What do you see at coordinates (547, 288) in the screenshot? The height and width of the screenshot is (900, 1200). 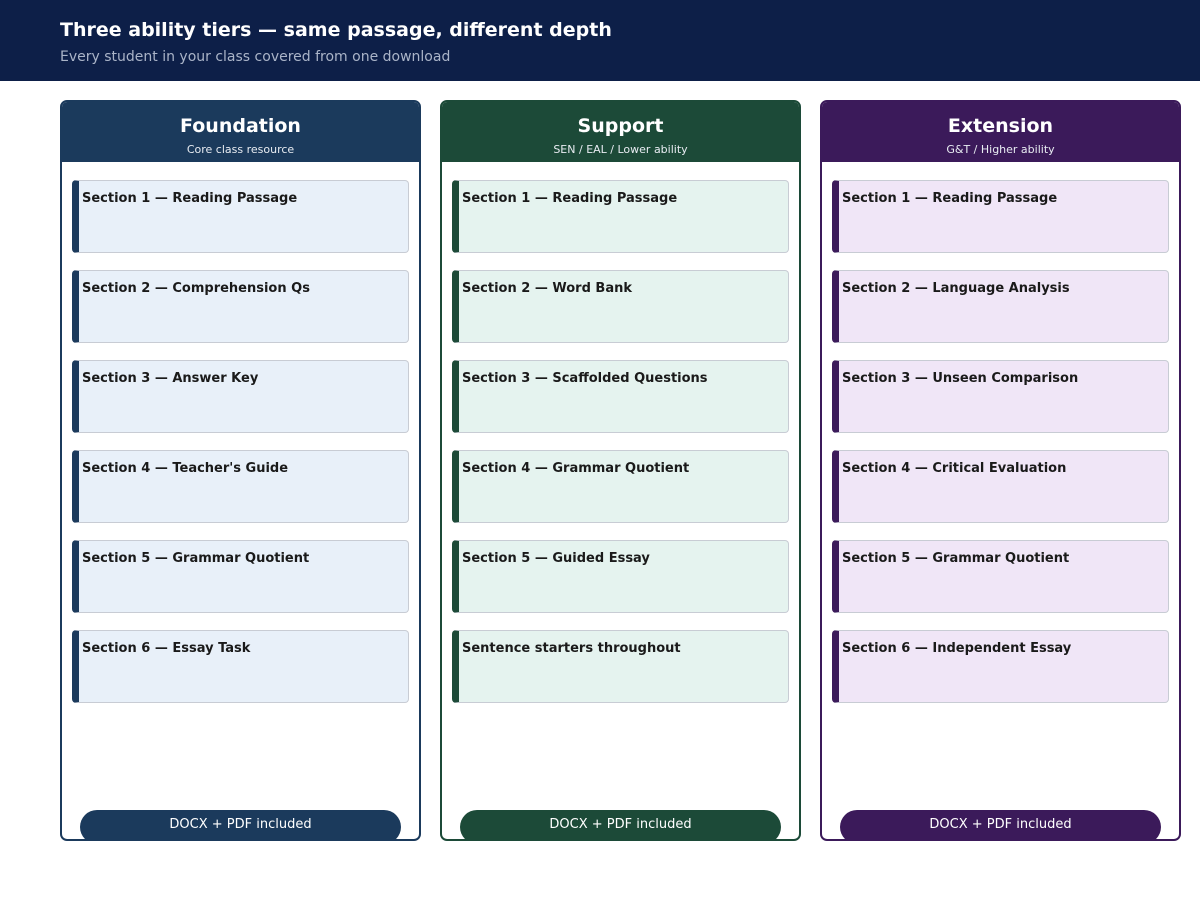 I see `section-label: Section 2 — Word Bank` at bounding box center [547, 288].